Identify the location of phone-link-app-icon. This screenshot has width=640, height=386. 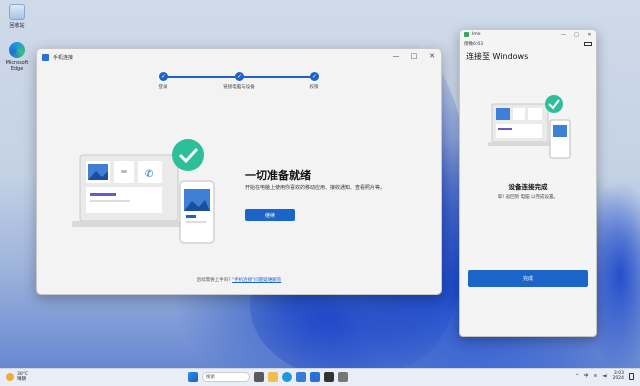
(45, 57).